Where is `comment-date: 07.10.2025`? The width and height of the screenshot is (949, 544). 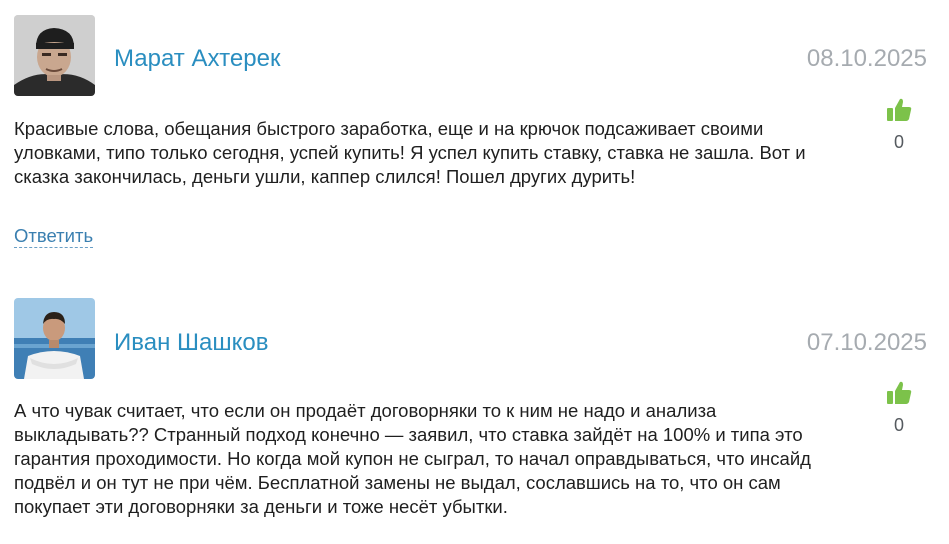
comment-date: 07.10.2025 is located at coordinates (866, 342).